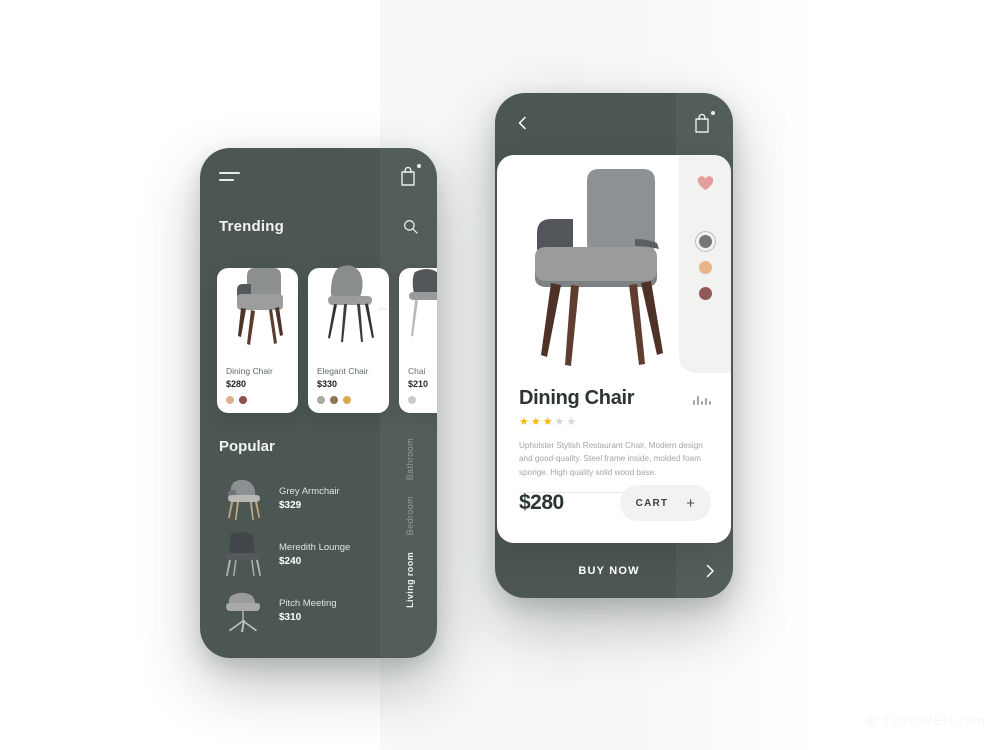 Image resolution: width=1000 pixels, height=750 pixels. What do you see at coordinates (615, 503) in the screenshot?
I see `price-and-cart-row: $280 CART +` at bounding box center [615, 503].